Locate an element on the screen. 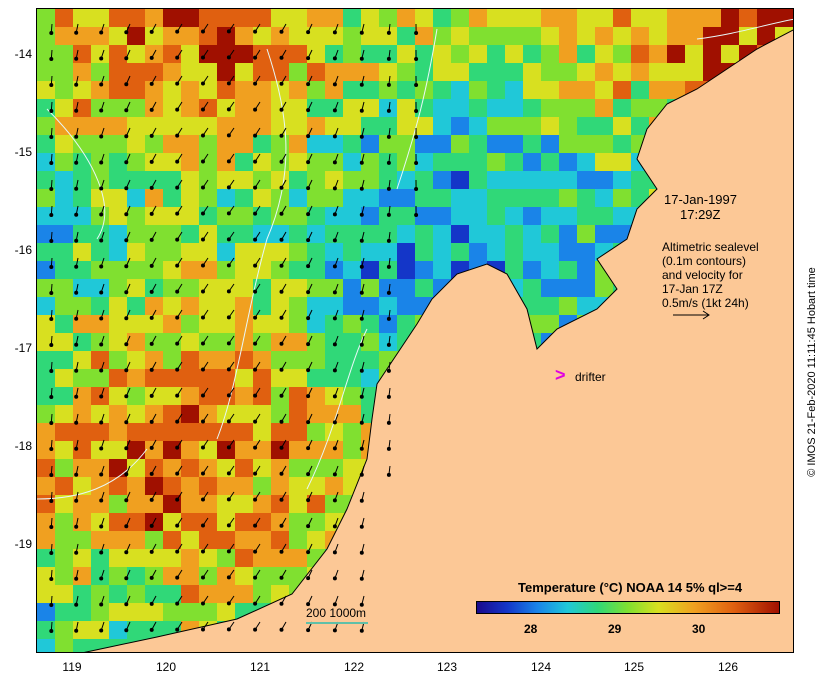 The width and height of the screenshot is (820, 680). credit-text: © IMOS 21-Feb-2020 11:11:45 Hobart time is located at coordinates (812, 372).